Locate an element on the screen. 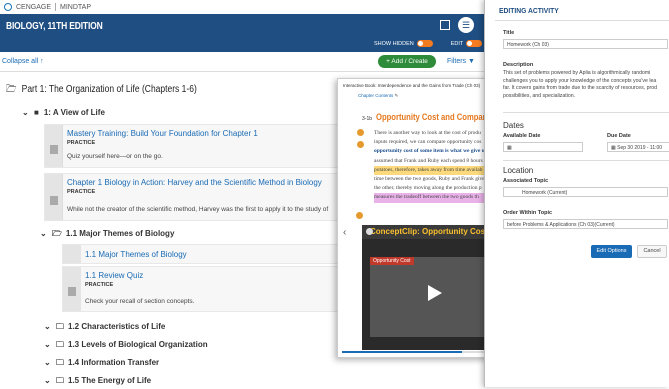  section-row: ⌄ 🗀 1.2 Characteristics of Life is located at coordinates (104, 328).